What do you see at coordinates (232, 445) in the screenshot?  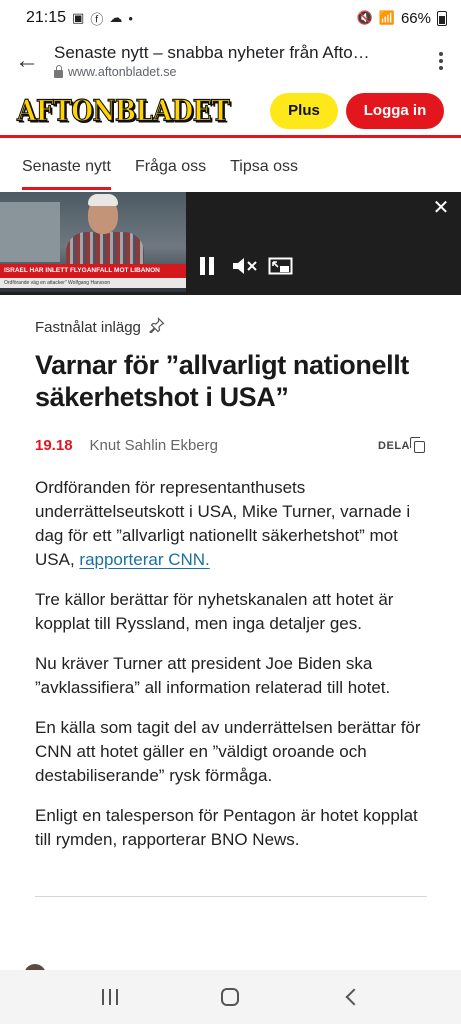 I see `article-meta: 19.18 Knut Sahlin Ekberg DELA` at bounding box center [232, 445].